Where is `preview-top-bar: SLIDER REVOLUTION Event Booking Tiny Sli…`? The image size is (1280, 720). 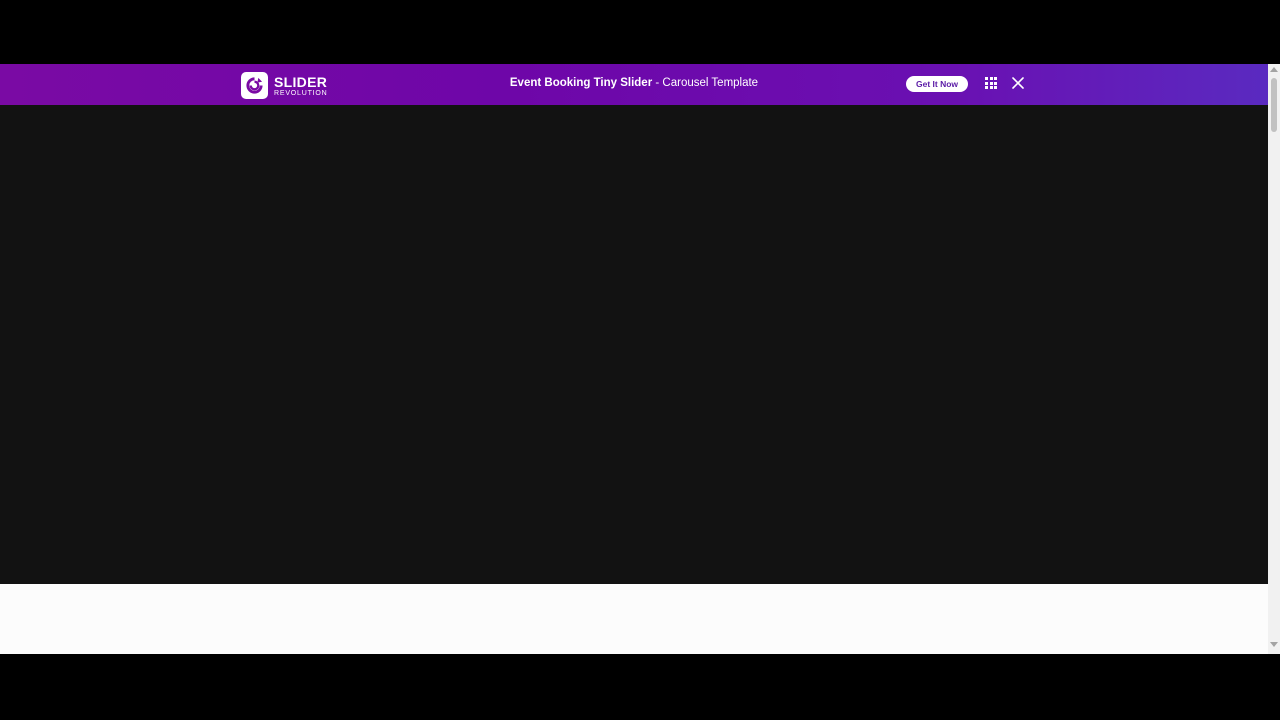
preview-top-bar: SLIDER REVOLUTION Event Booking Tiny Sli… is located at coordinates (634, 84).